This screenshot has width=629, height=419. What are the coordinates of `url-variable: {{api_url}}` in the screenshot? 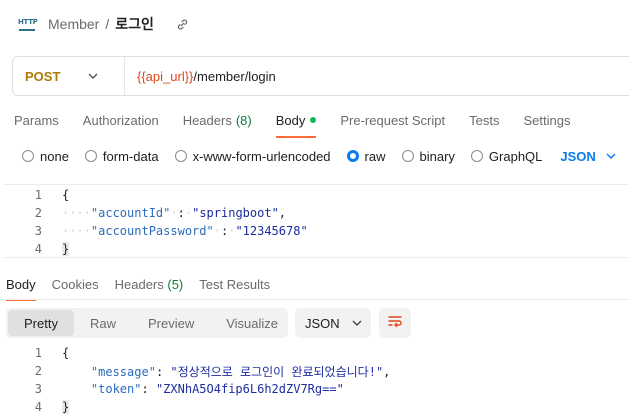 It's located at (165, 76).